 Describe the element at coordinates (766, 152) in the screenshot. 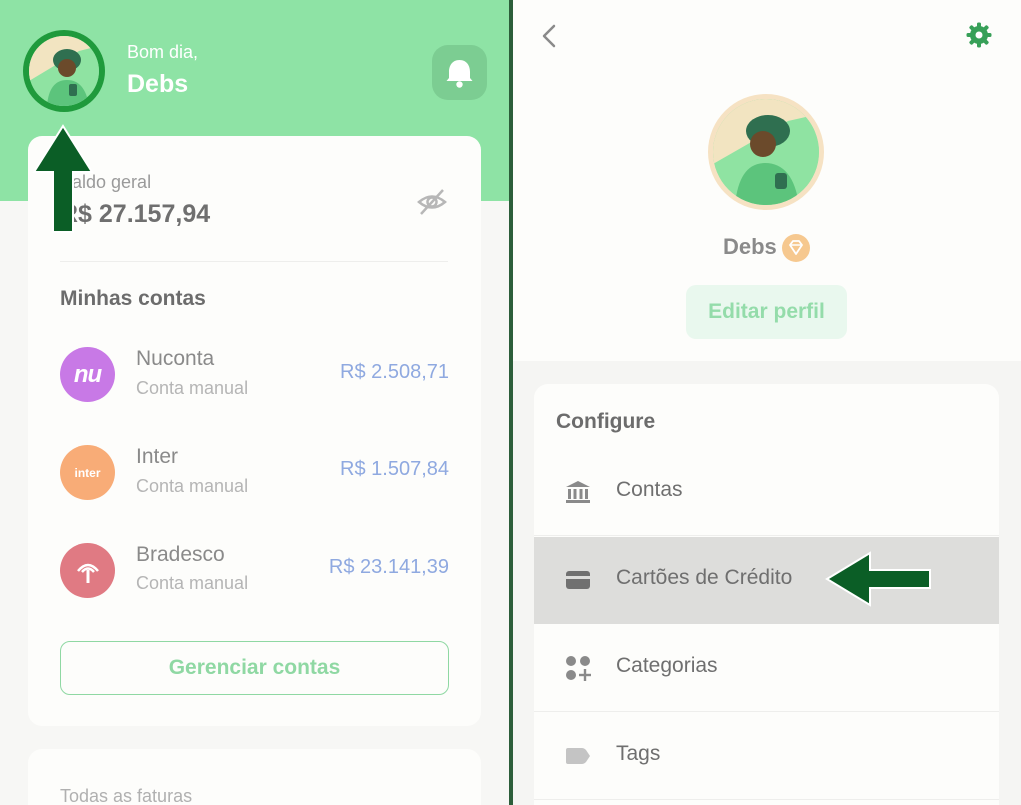

I see `profile-avatar` at that location.